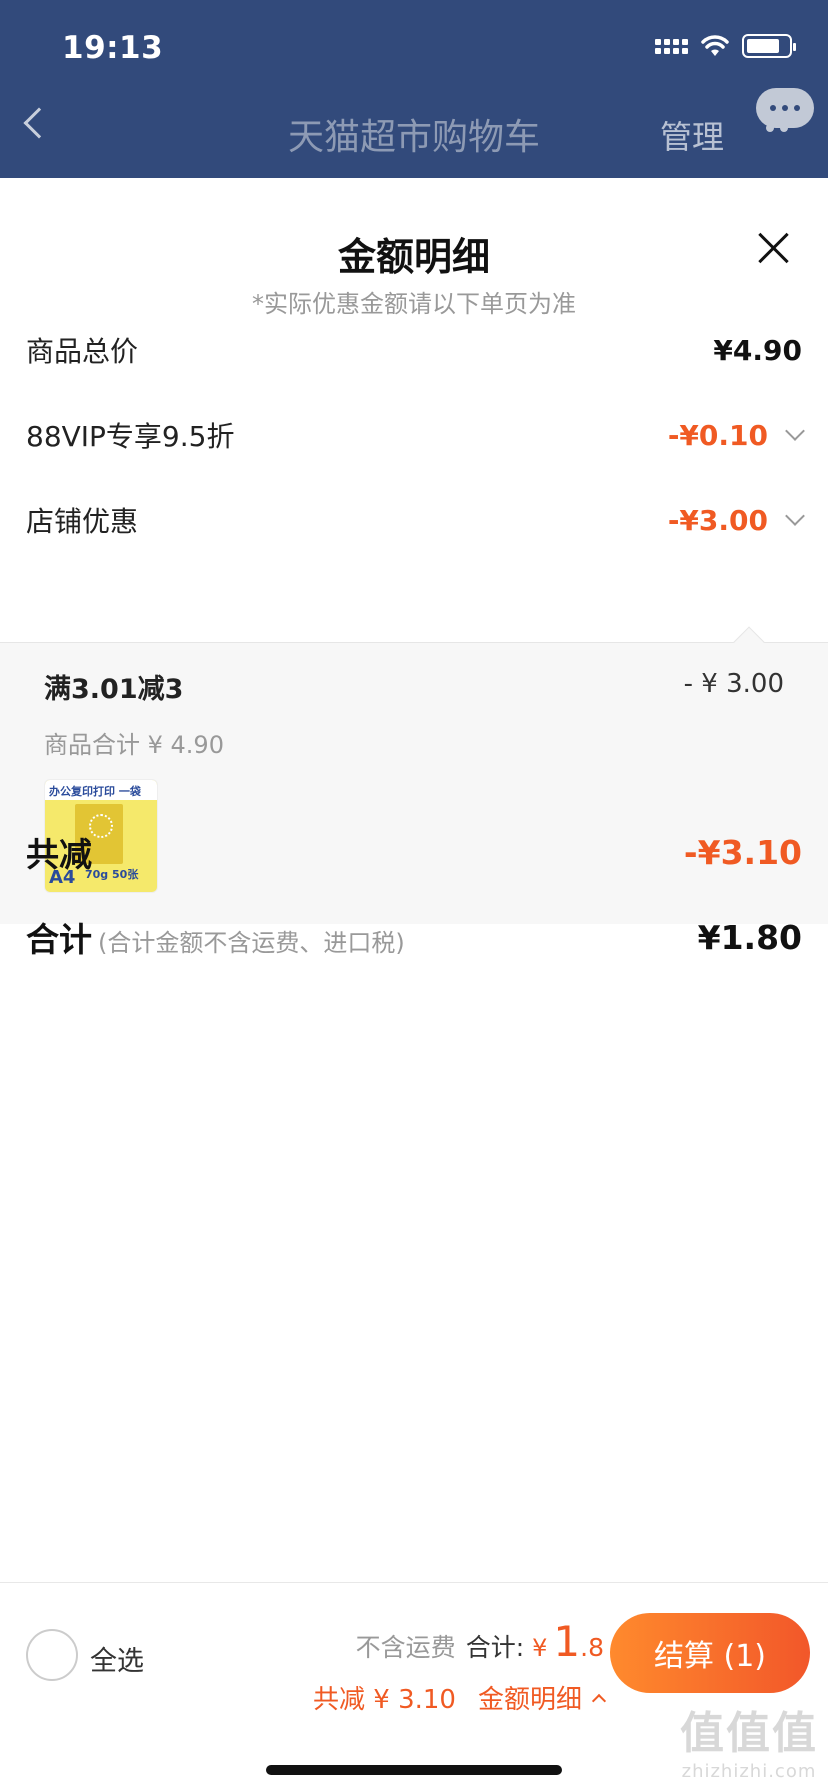 The width and height of the screenshot is (828, 1792). I want to click on thumb-banner: 办公复印打印 一袋, so click(101, 790).